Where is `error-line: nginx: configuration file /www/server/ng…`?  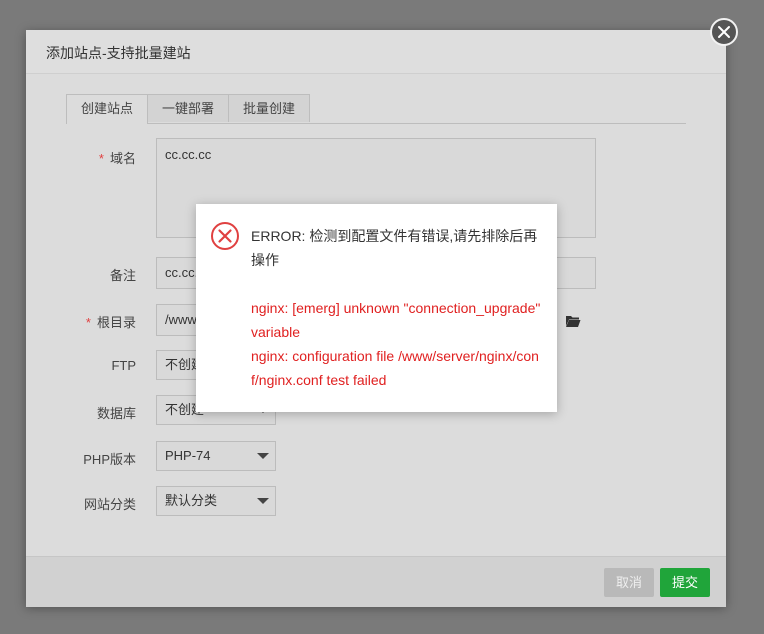
error-line: nginx: configuration file /www/server/ng… is located at coordinates (395, 368).